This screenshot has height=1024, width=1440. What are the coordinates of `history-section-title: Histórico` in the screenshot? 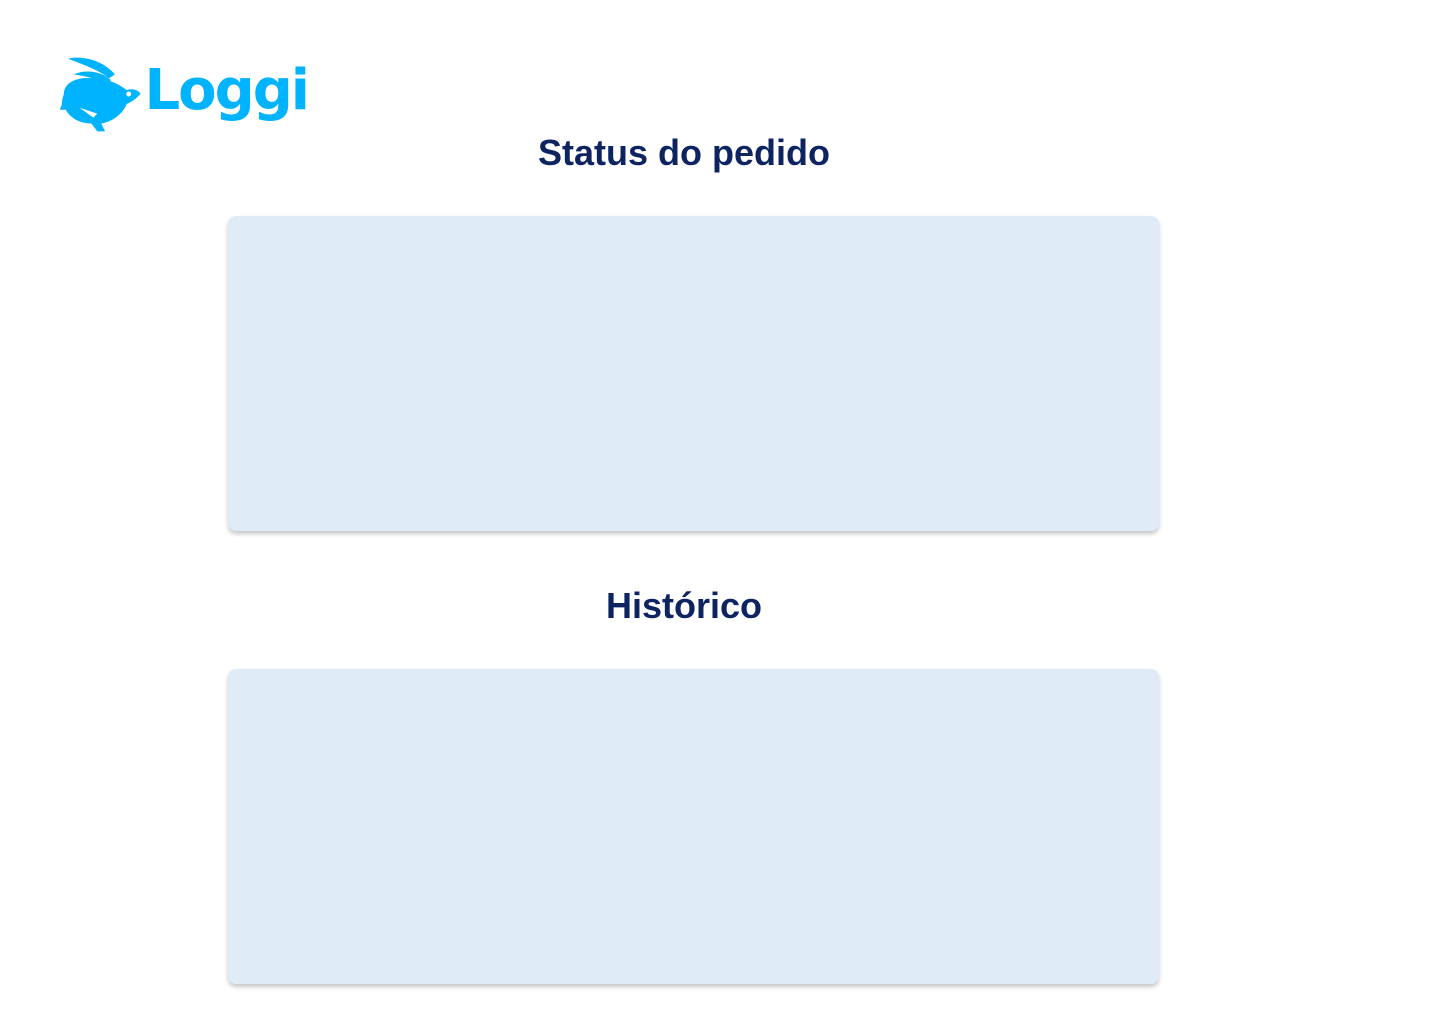 It's located at (684, 605).